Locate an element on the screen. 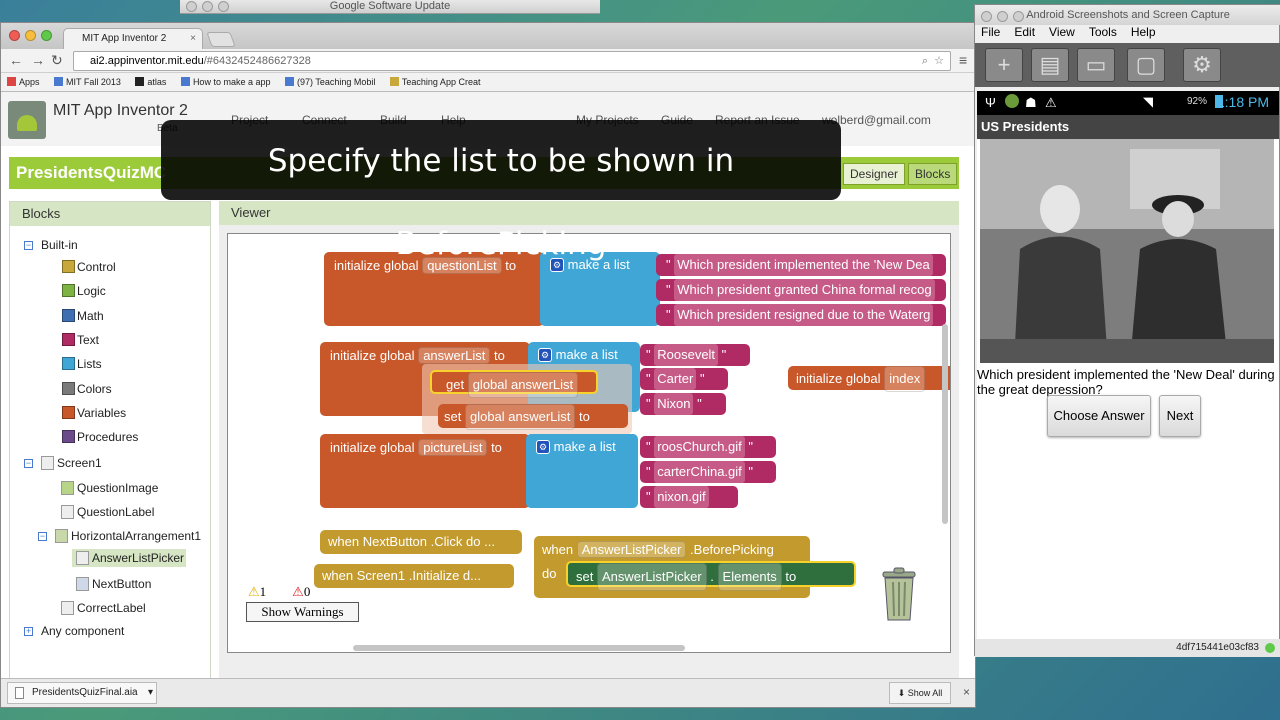 The height and width of the screenshot is (720, 1280). folder-icon: ▭ is located at coordinates (1096, 65).